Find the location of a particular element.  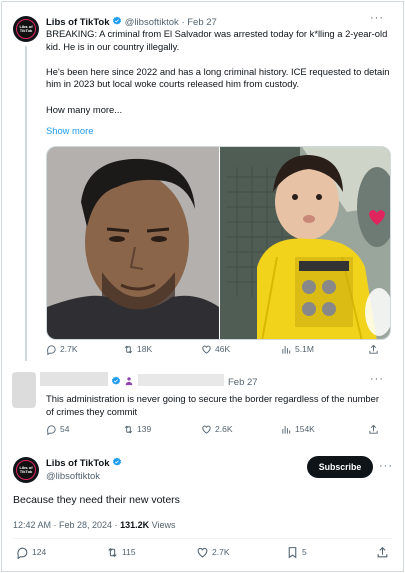

redacted-name is located at coordinates (74, 379).